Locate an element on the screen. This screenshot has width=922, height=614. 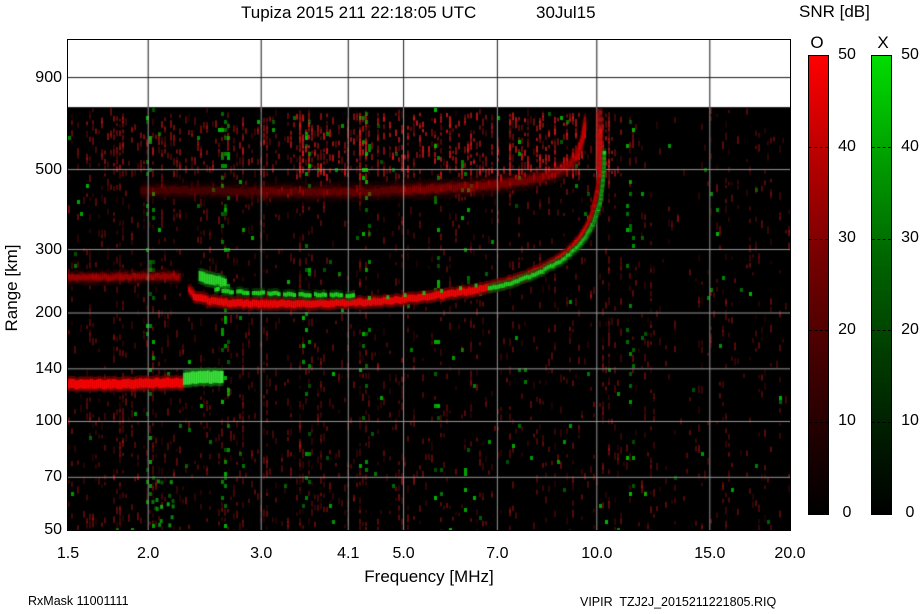
y-tick-label: 500 is located at coordinates (48, 169).